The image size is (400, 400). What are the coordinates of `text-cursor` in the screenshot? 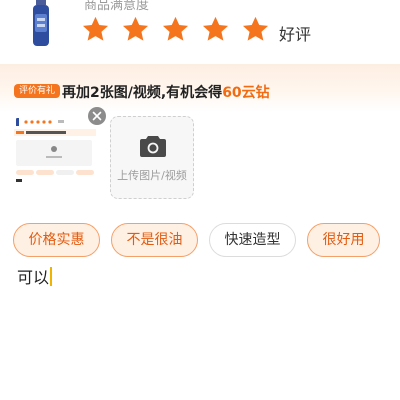 It's located at (51, 276).